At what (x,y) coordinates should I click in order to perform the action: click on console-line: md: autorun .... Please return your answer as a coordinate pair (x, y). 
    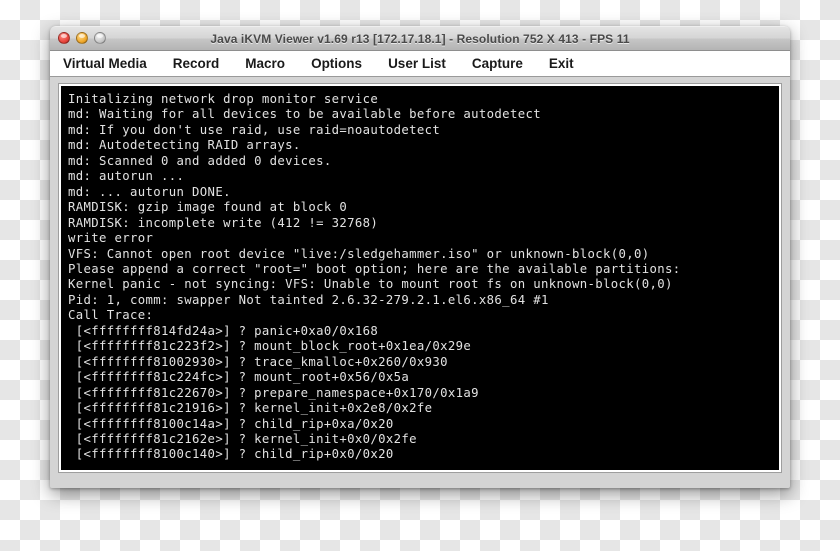
    Looking at the image, I should click on (126, 176).